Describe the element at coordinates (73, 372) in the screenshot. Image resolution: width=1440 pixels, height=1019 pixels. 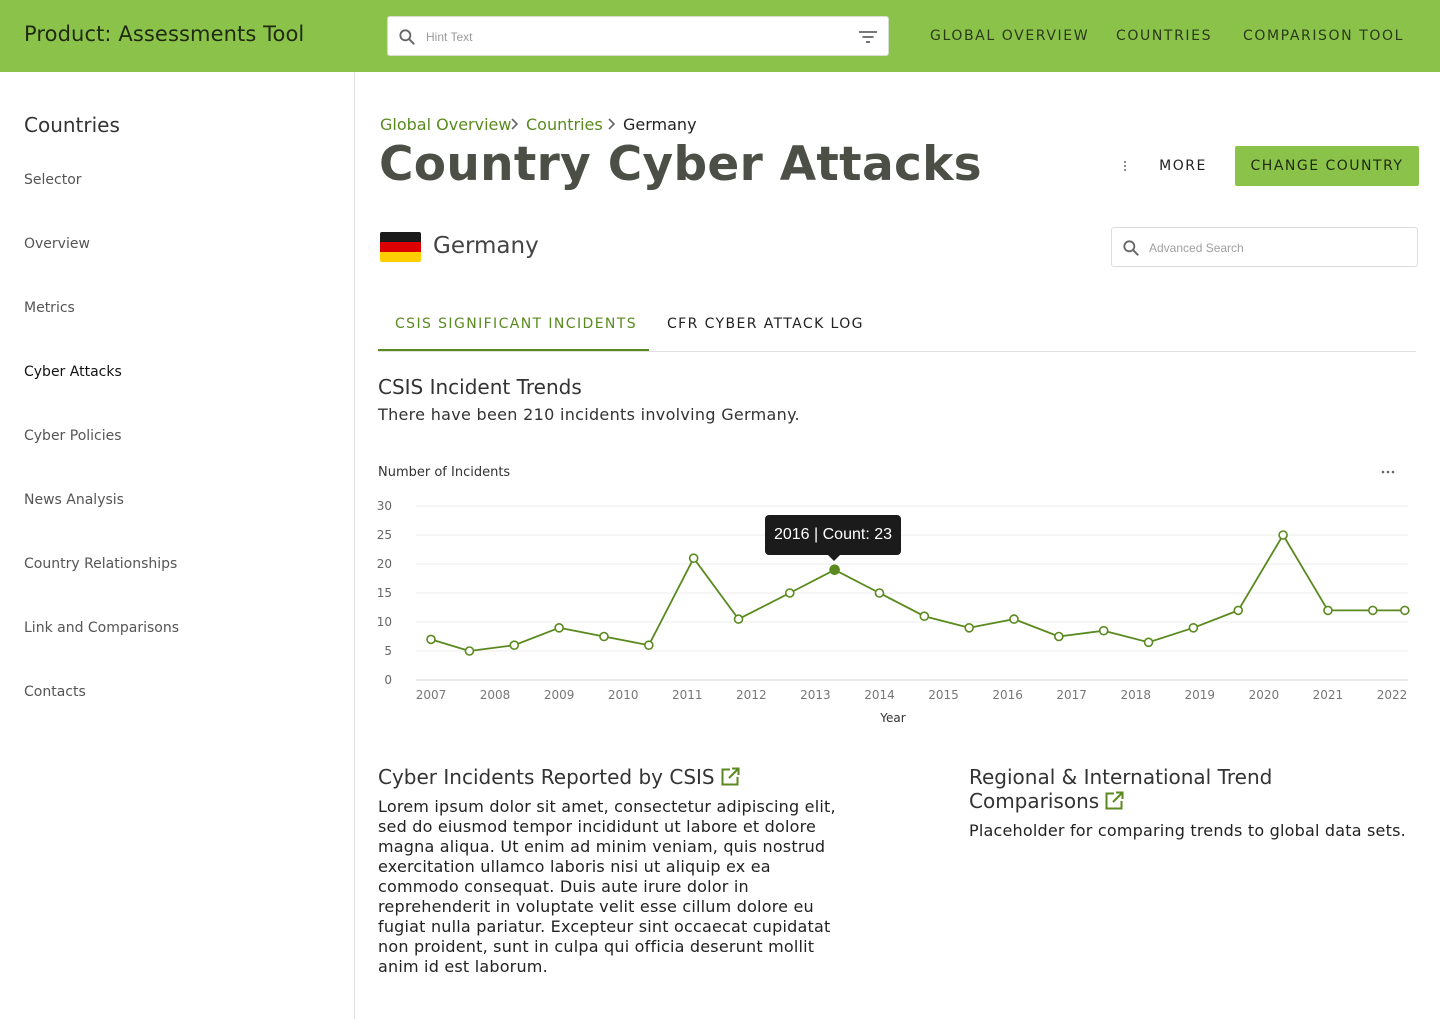
I see `sidebar-item-cyber-attacks: Cyber Attacks` at that location.